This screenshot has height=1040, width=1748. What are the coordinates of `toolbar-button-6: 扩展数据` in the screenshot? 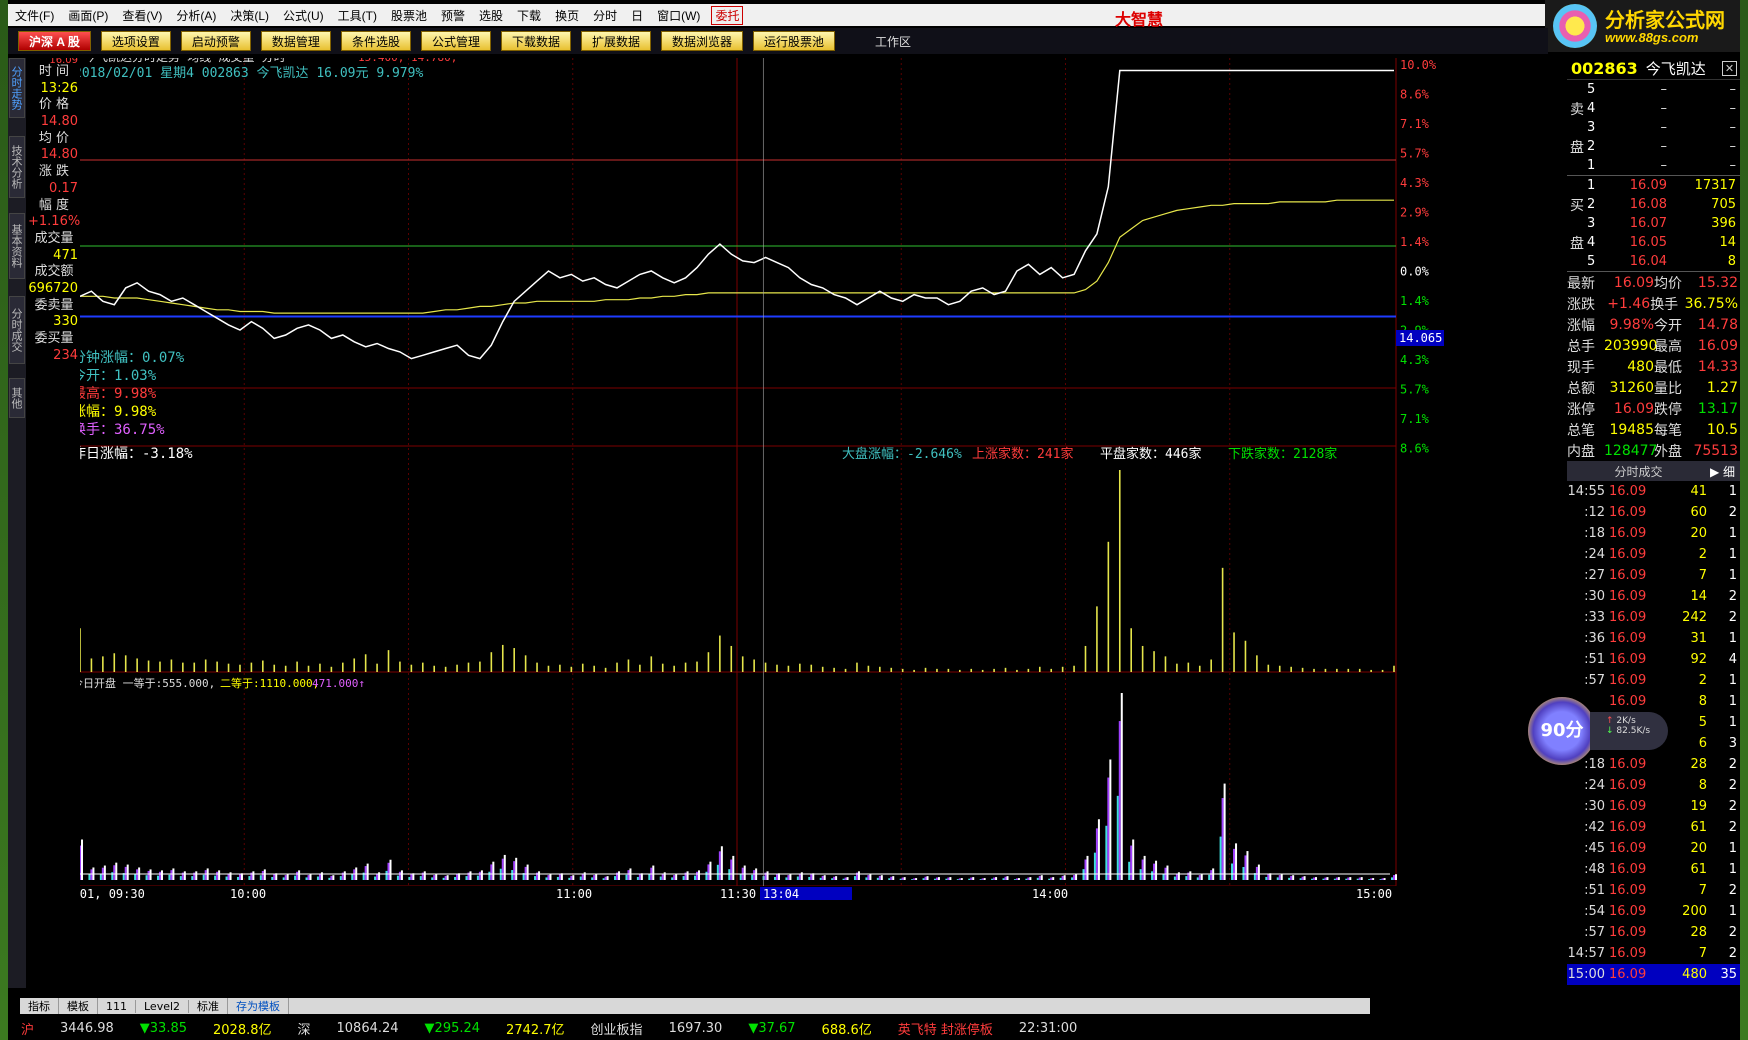 It's located at (615, 41).